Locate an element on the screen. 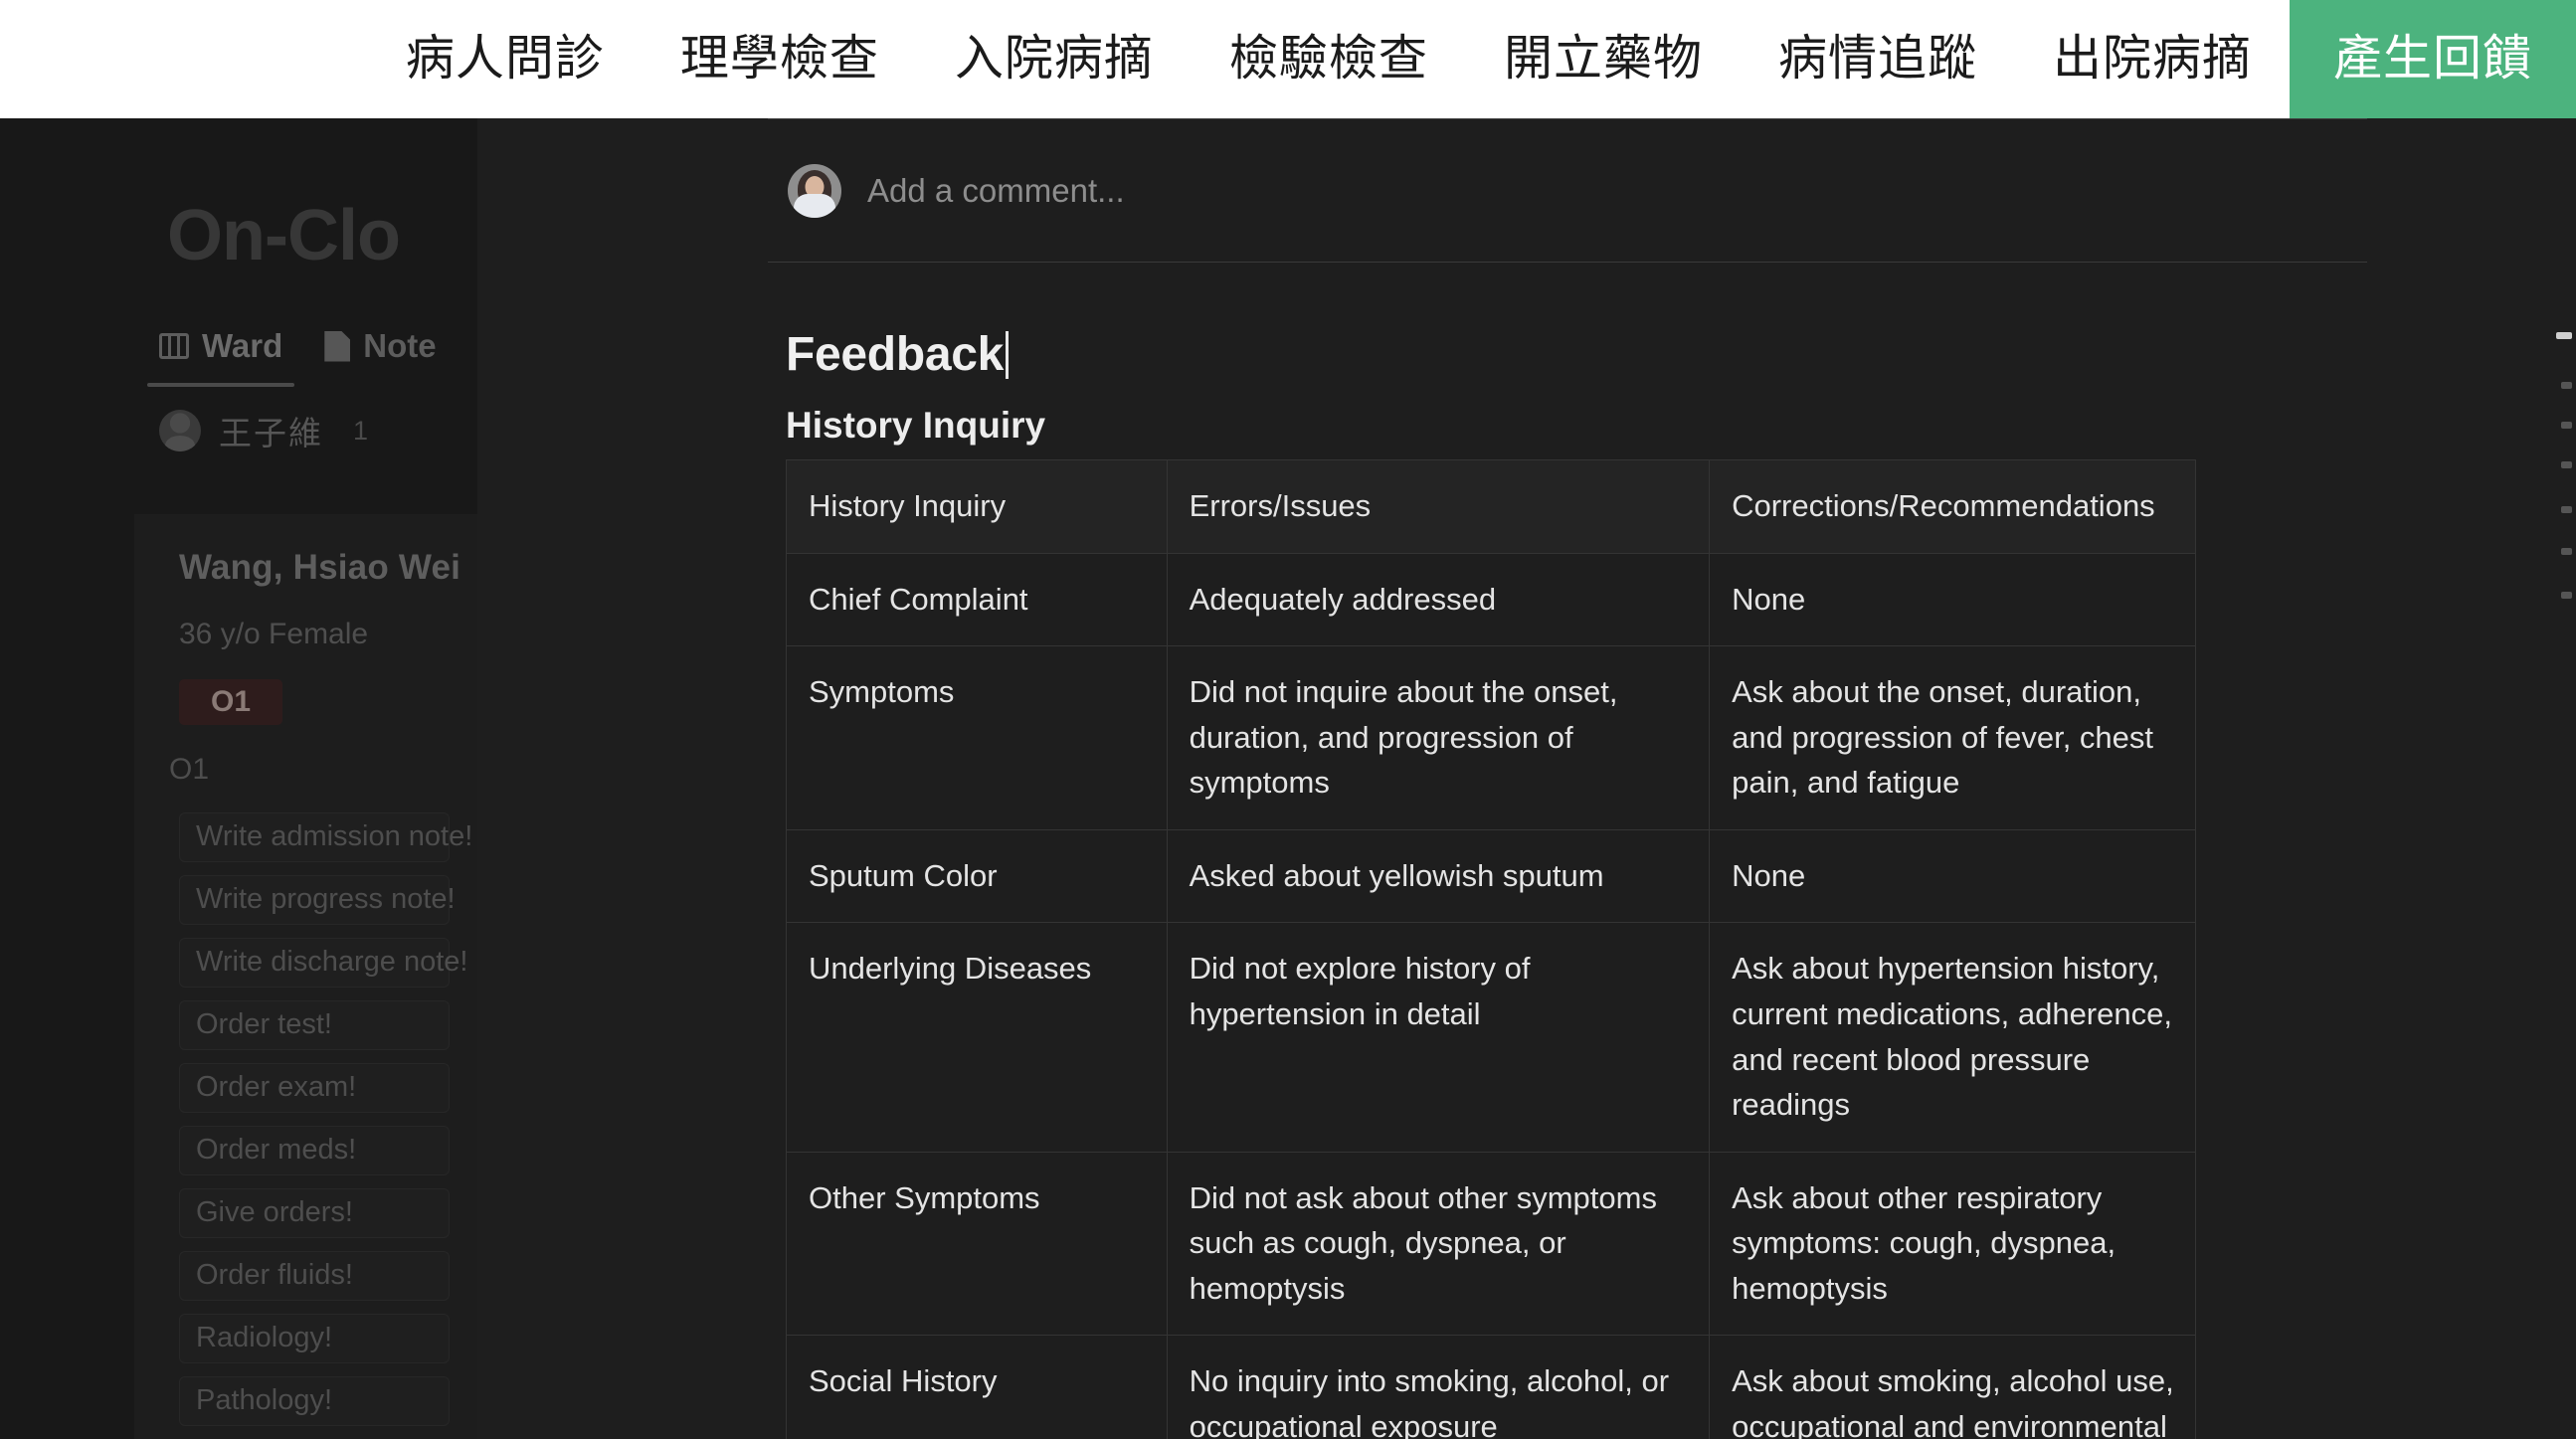 The height and width of the screenshot is (1439, 2576). patient-demographics: 36 y/o Female is located at coordinates (274, 634).